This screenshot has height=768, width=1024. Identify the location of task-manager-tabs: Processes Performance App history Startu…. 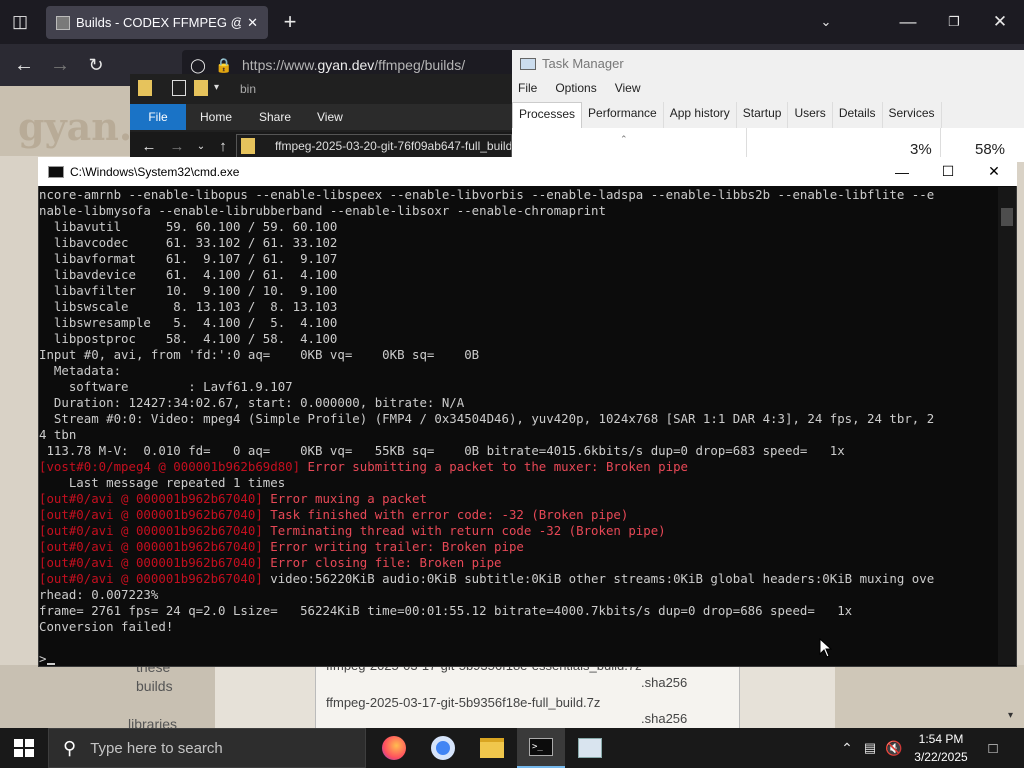
(727, 115).